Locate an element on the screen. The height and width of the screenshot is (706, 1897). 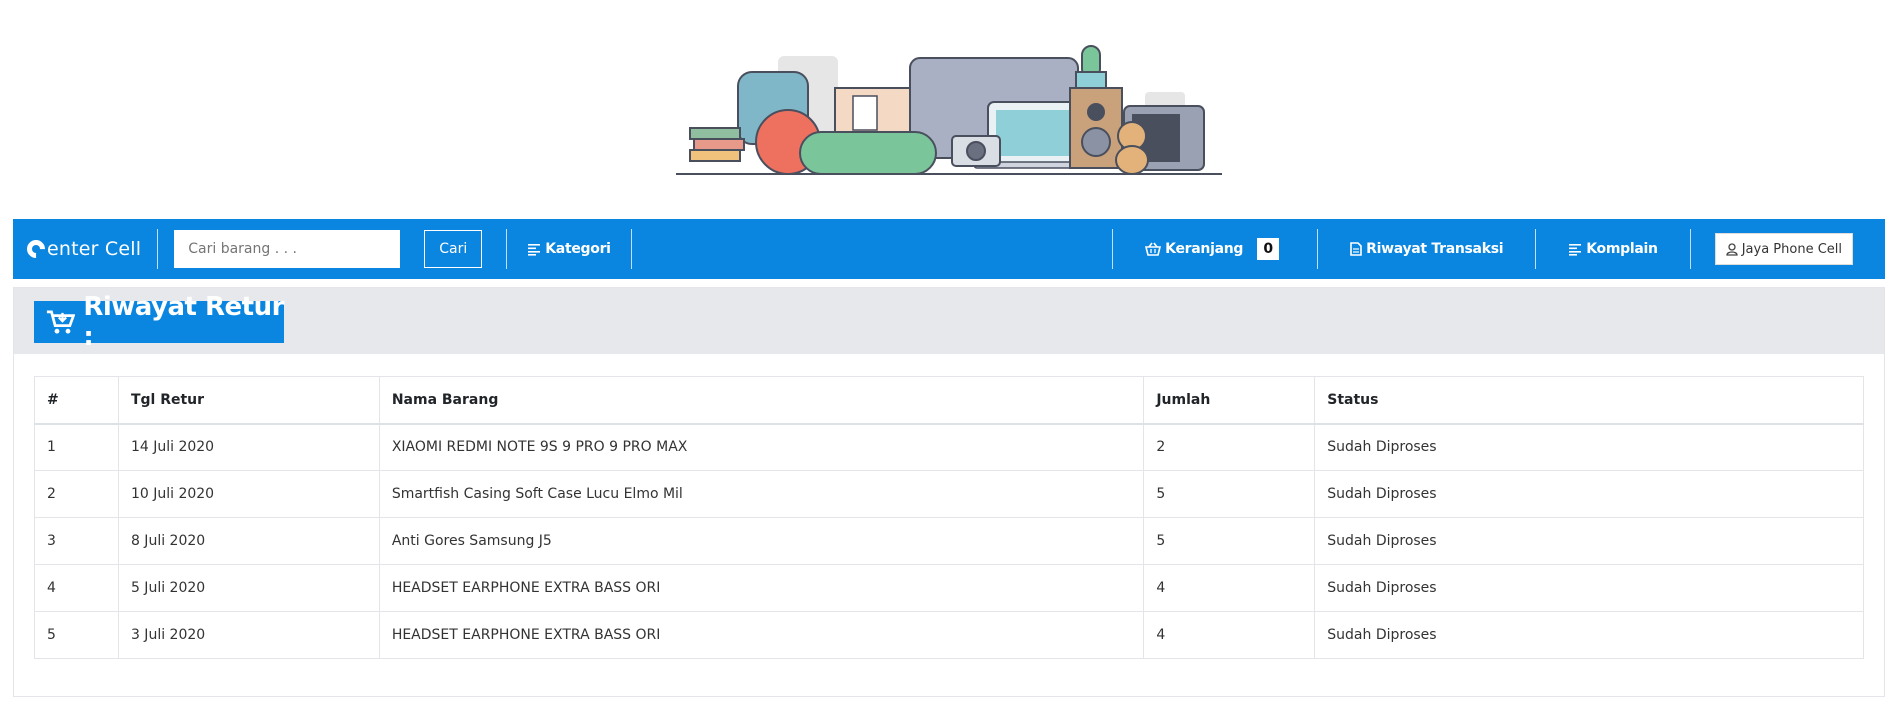
nav-riwayat-transaksi-label: Riwayat Transaksi is located at coordinates (1435, 249).